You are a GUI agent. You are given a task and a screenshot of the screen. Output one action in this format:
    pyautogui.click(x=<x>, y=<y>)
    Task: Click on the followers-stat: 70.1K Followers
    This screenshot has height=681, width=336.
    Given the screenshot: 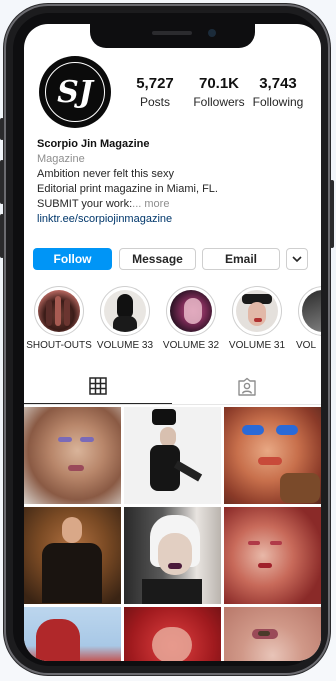 What is the action you would take?
    pyautogui.click(x=219, y=92)
    